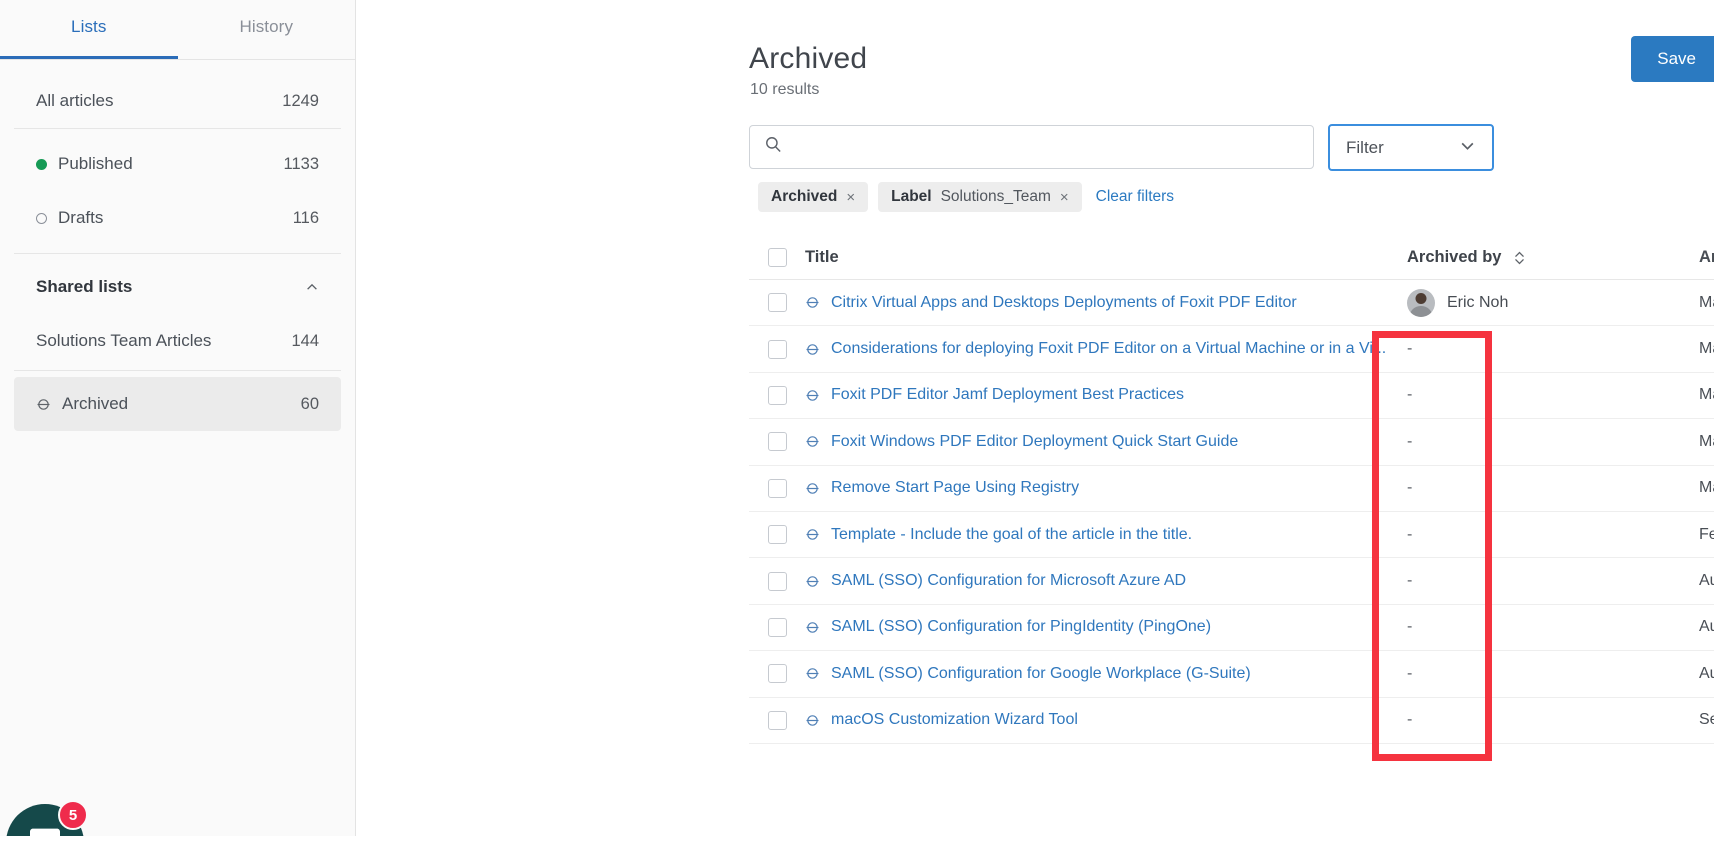 The height and width of the screenshot is (860, 1714). Describe the element at coordinates (1706, 488) in the screenshot. I see `row-archived-date: March 1, 2022` at that location.